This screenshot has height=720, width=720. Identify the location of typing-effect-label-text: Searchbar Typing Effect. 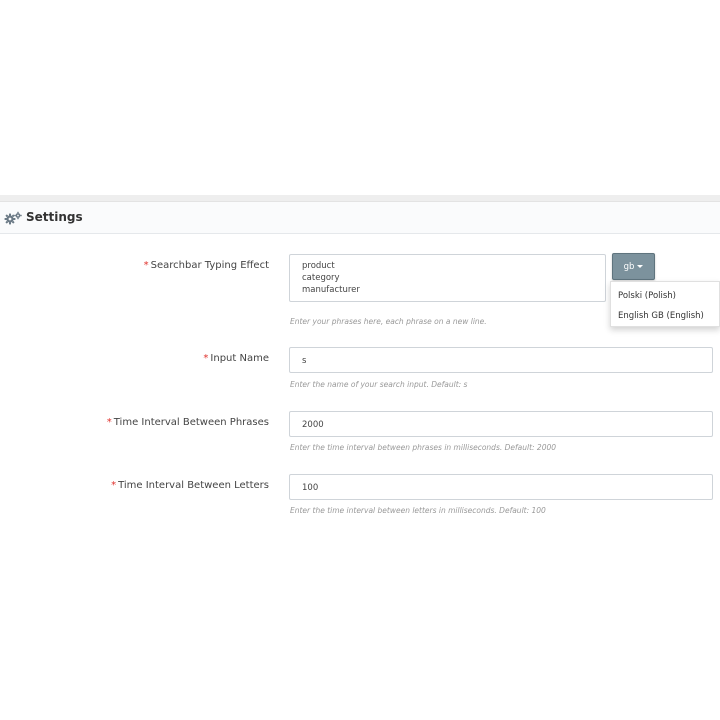
(209, 265).